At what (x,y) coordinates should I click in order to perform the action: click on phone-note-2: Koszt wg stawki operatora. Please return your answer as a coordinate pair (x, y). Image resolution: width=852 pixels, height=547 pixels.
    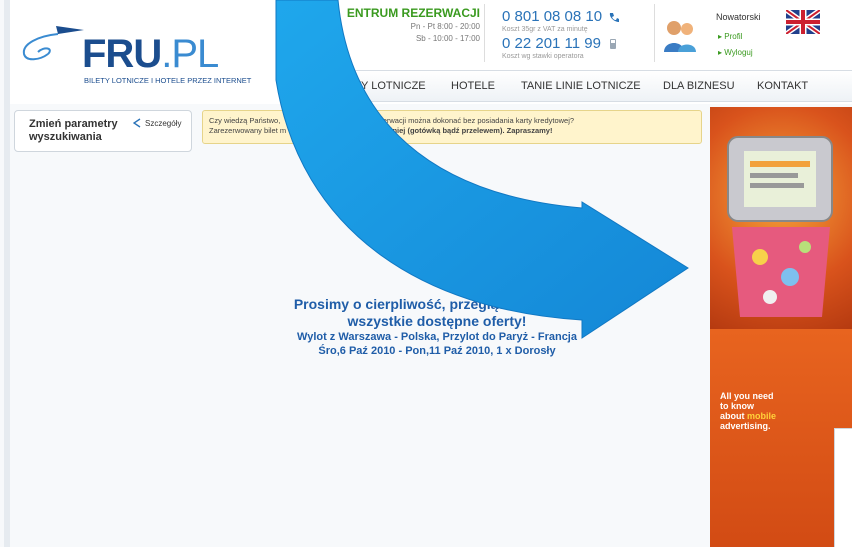
    Looking at the image, I should click on (543, 56).